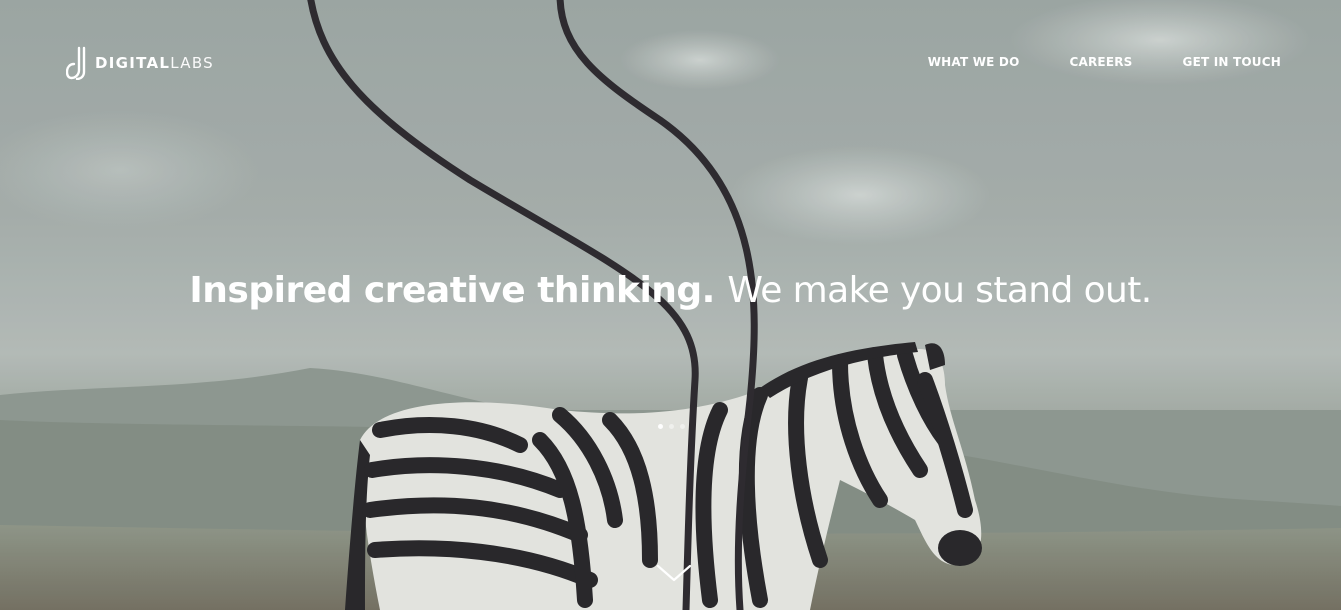 Image resolution: width=1341 pixels, height=610 pixels. What do you see at coordinates (76, 63) in the screenshot?
I see `logo-mark-icon` at bounding box center [76, 63].